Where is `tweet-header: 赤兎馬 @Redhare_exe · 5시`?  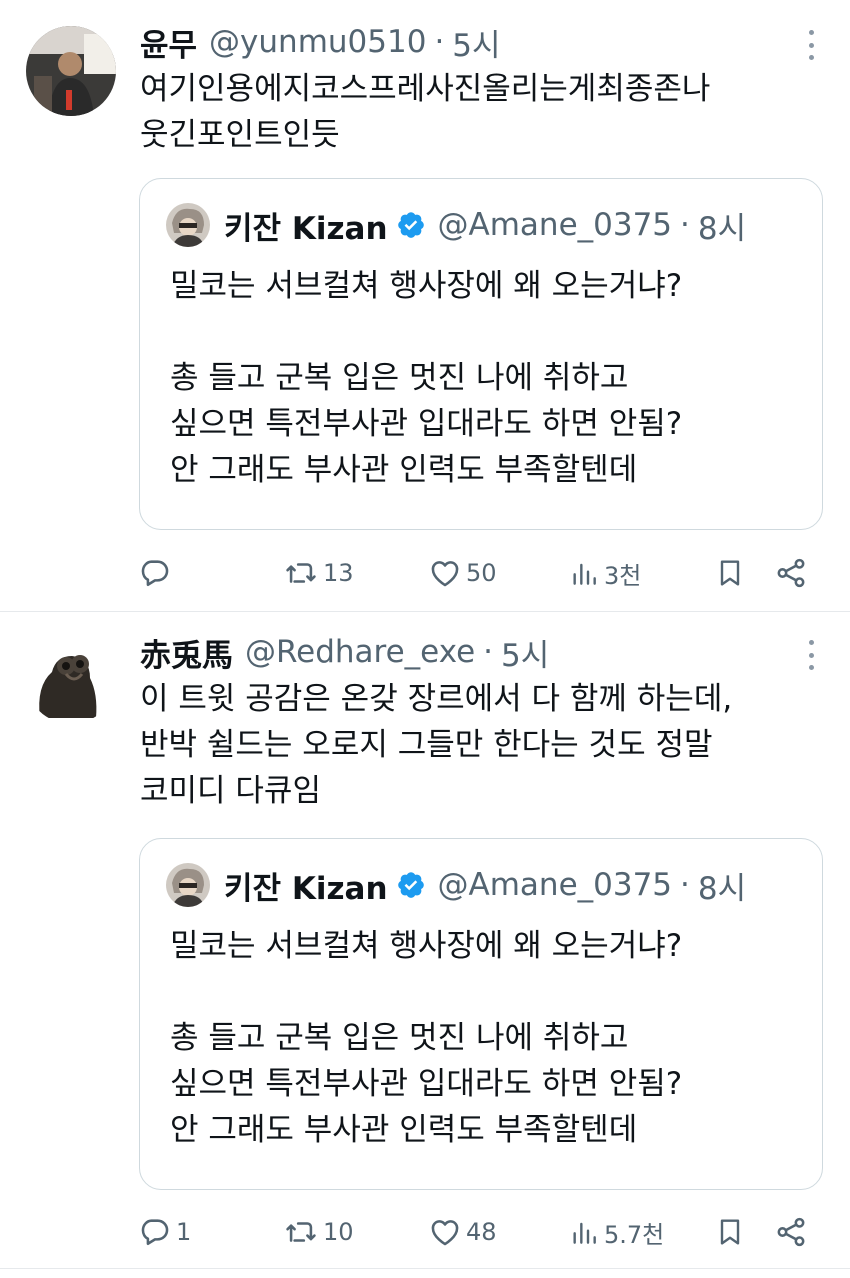 tweet-header: 赤兎馬 @Redhare_exe · 5시 is located at coordinates (344, 652).